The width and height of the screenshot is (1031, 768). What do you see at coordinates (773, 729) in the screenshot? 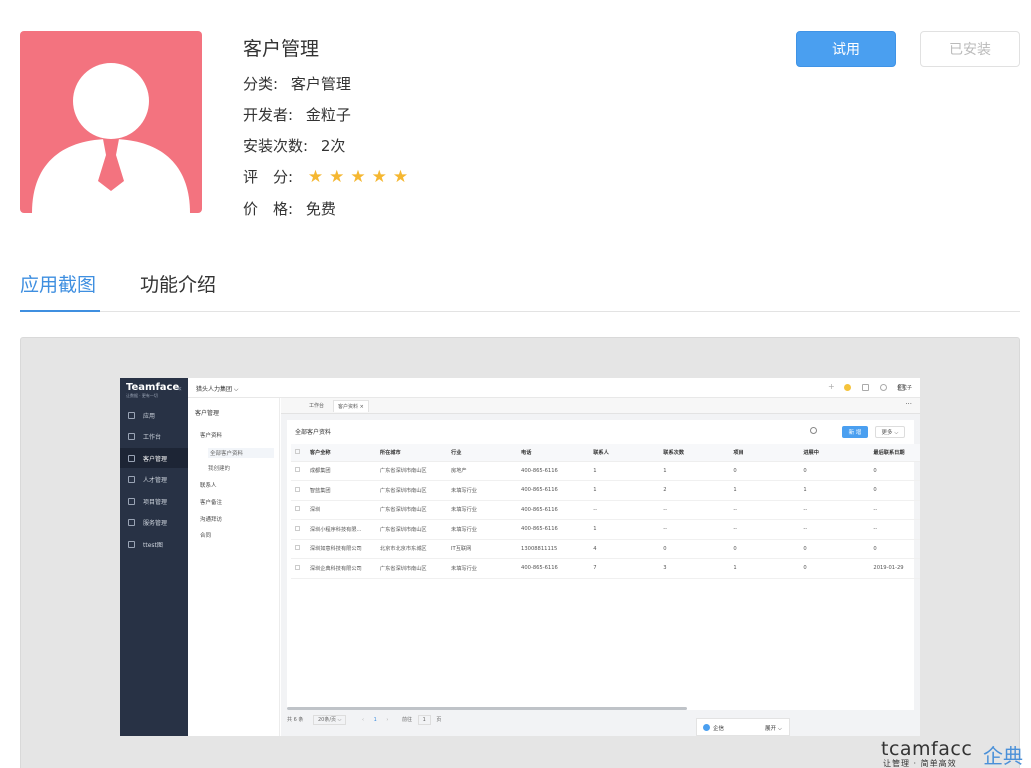
I see `mini-chat-expand: 展开 ⌵` at bounding box center [773, 729].